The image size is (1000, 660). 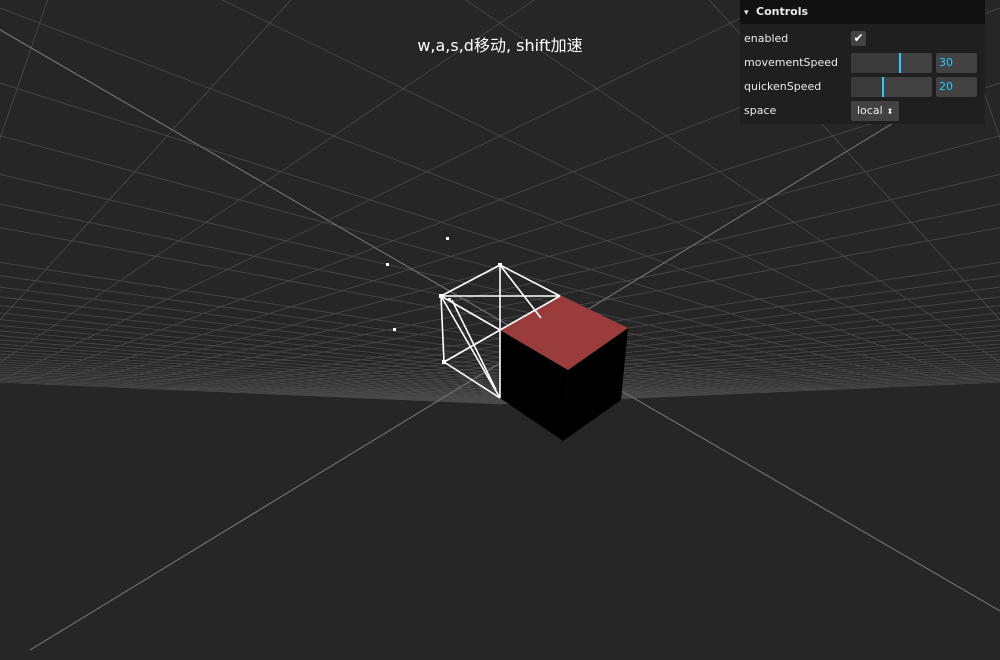 What do you see at coordinates (791, 62) in the screenshot?
I see `movement-speed-label: movementSpeed` at bounding box center [791, 62].